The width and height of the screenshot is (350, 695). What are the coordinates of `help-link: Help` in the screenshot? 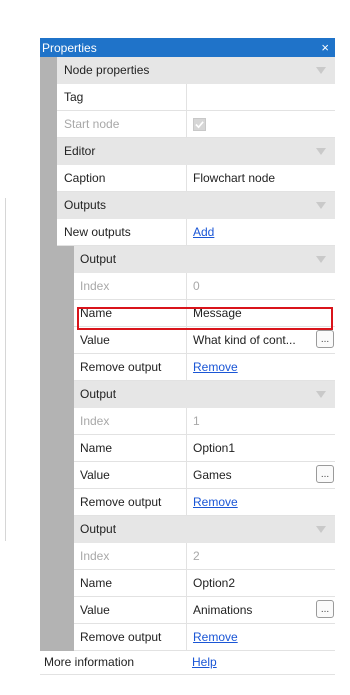 It's located at (204, 662).